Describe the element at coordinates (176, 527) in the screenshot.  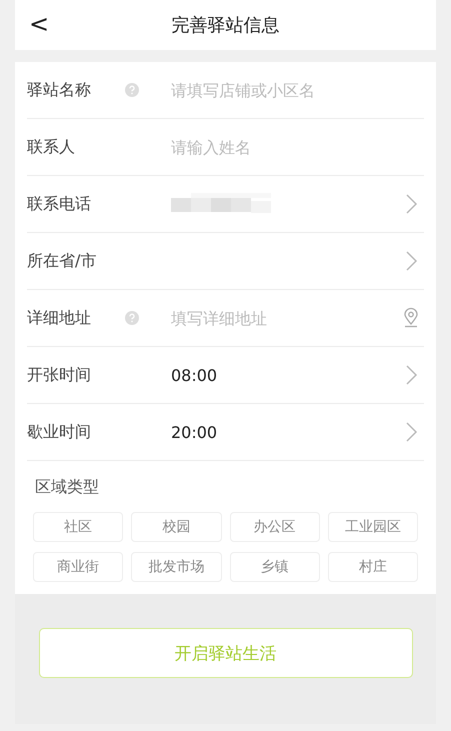
I see `area-type-option: 校园` at that location.